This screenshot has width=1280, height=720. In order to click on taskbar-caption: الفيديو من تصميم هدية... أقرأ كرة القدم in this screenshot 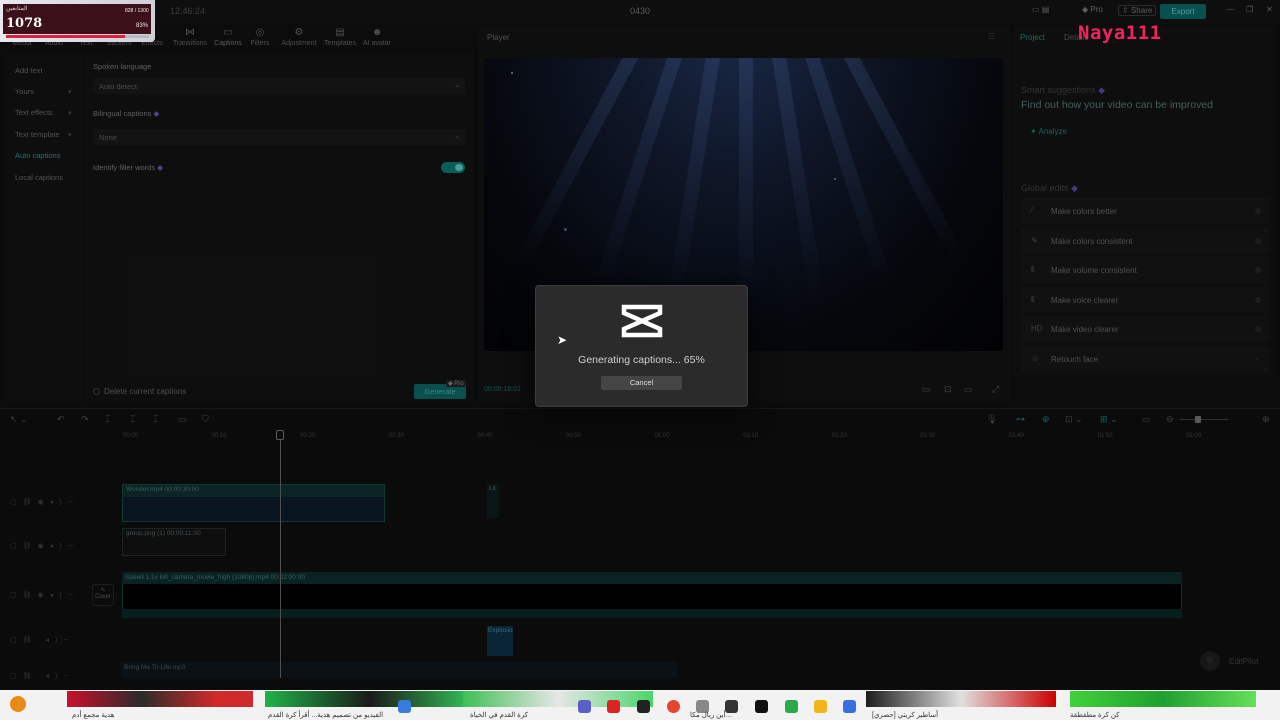, I will do `click(326, 715)`.